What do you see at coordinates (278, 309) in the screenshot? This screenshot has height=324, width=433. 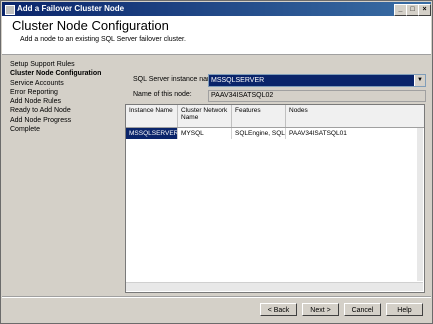 I see `back-button: < Back` at bounding box center [278, 309].